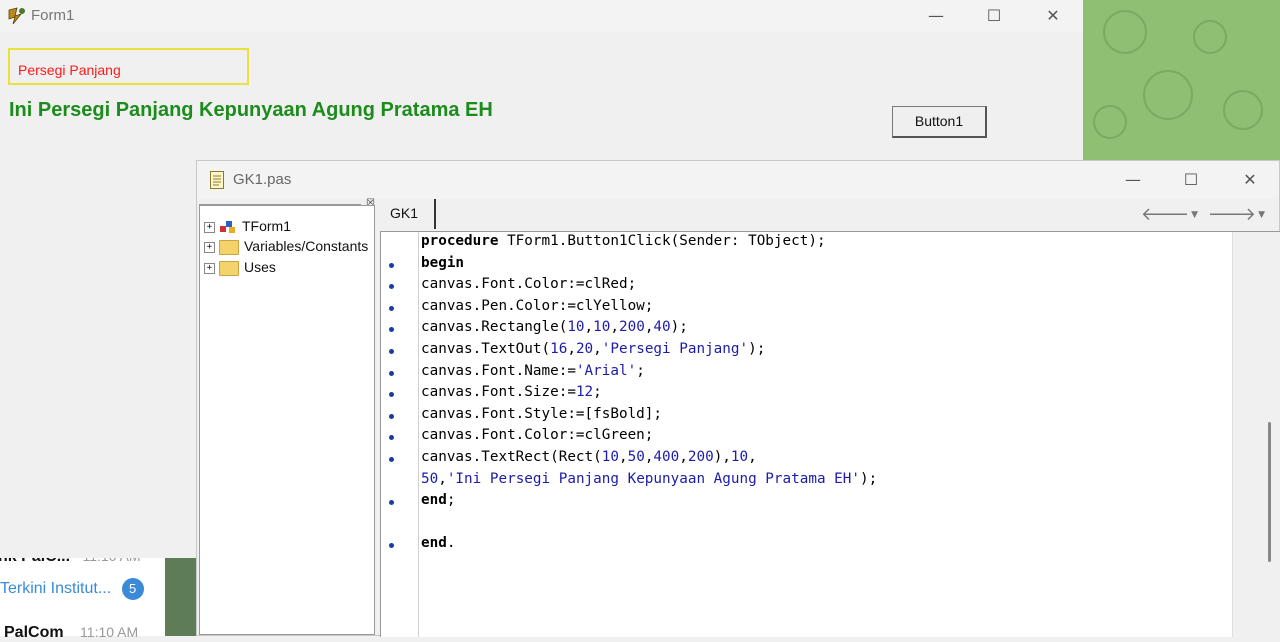  What do you see at coordinates (1233, 214) in the screenshot?
I see `forward-arrow-icon: 🡒` at bounding box center [1233, 214].